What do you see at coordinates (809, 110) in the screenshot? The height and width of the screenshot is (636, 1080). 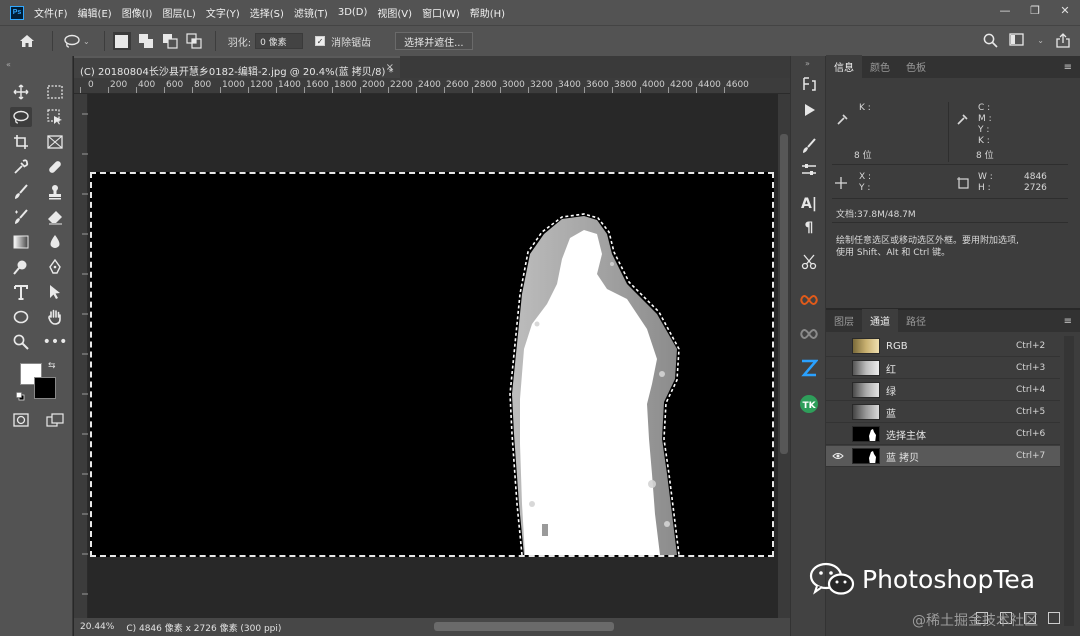 I see `actions-play-icon` at bounding box center [809, 110].